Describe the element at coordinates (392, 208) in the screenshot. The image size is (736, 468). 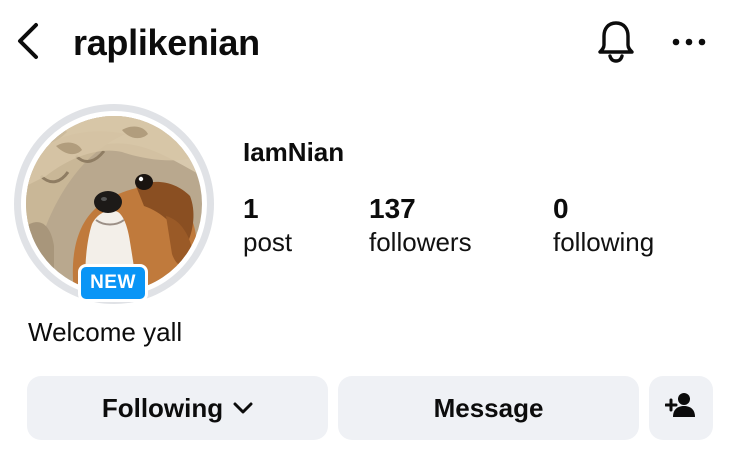
I see `stat-followers-count: 137` at that location.